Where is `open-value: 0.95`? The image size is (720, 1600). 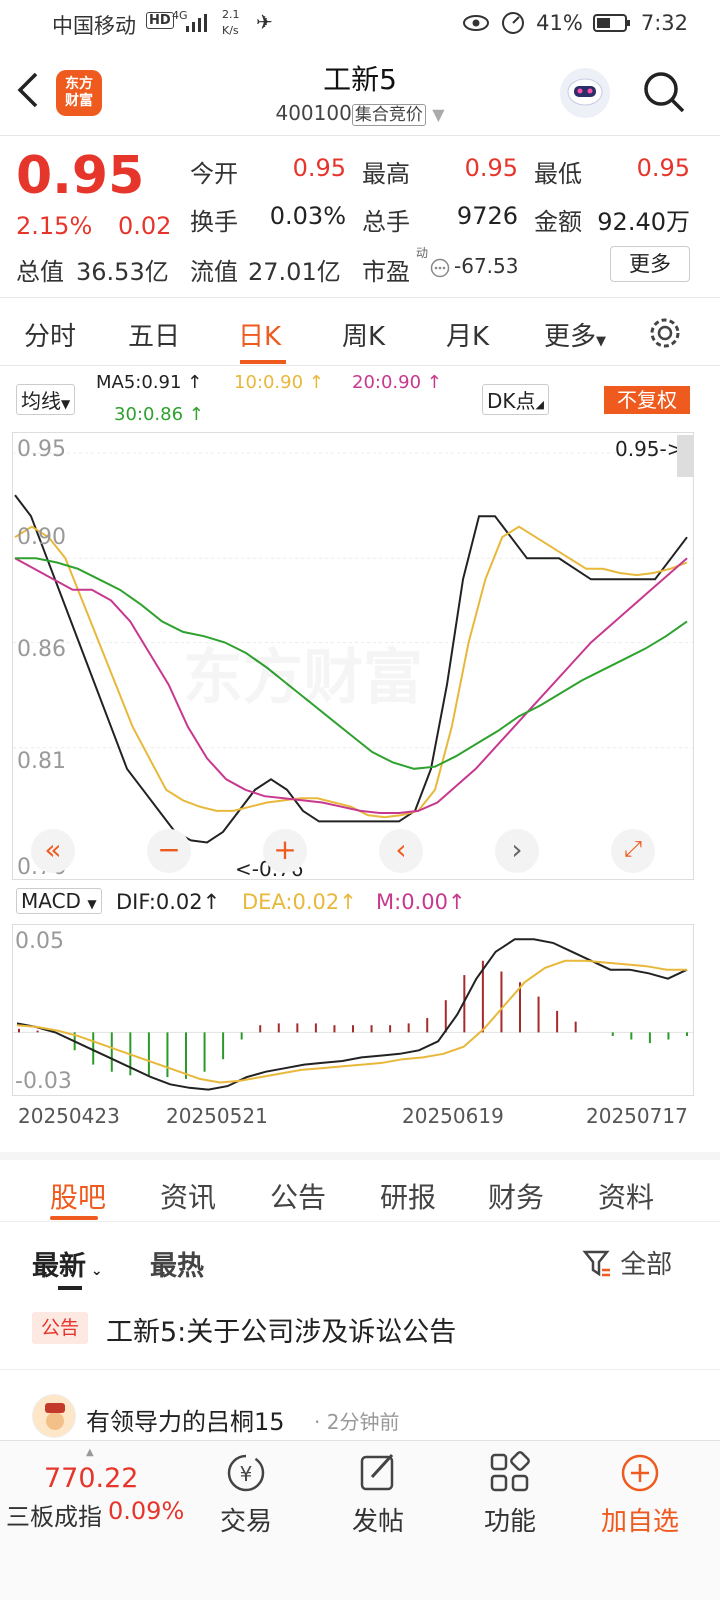 open-value: 0.95 is located at coordinates (319, 168).